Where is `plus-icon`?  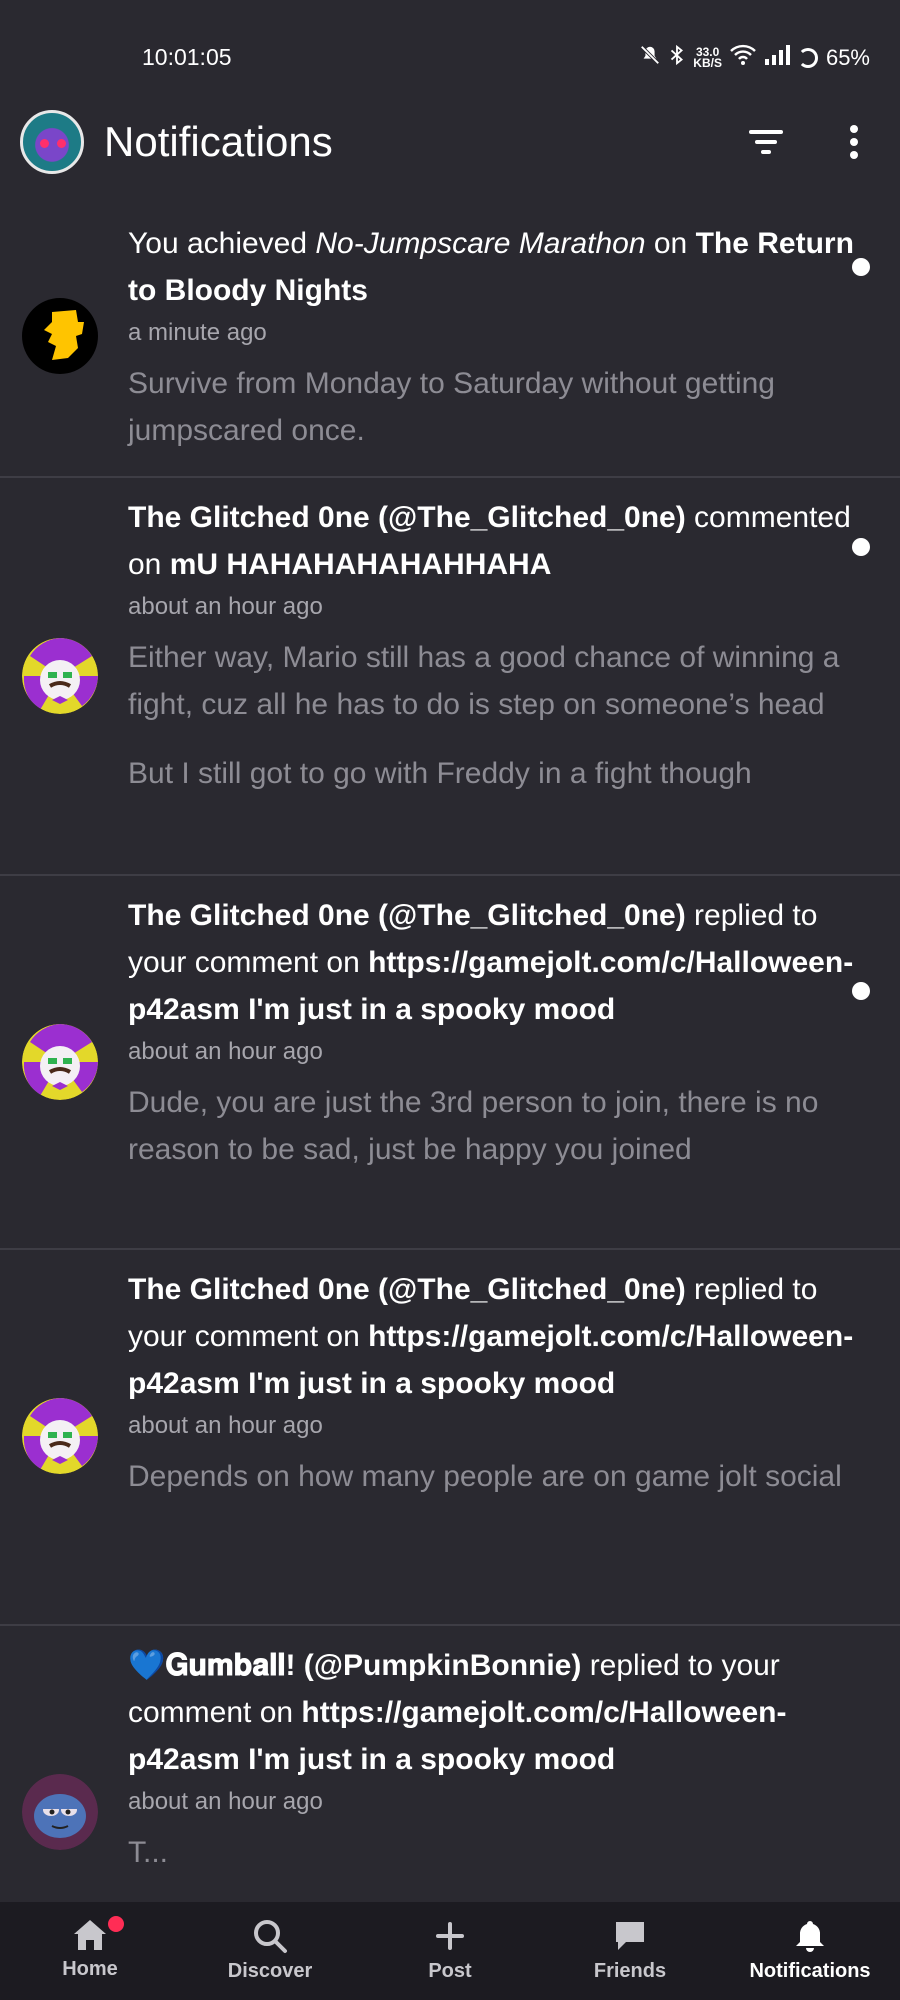 plus-icon is located at coordinates (450, 1936).